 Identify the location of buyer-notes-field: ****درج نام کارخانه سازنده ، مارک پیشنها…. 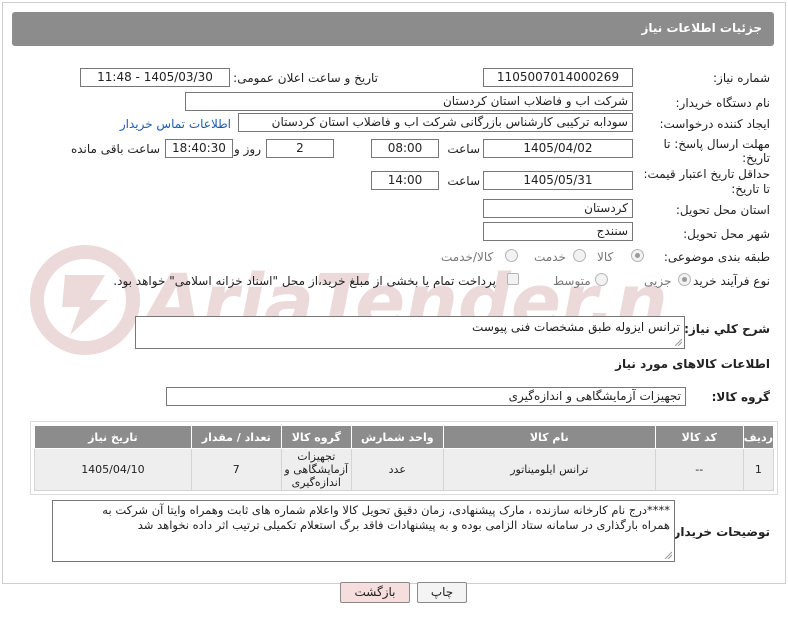
(363, 531).